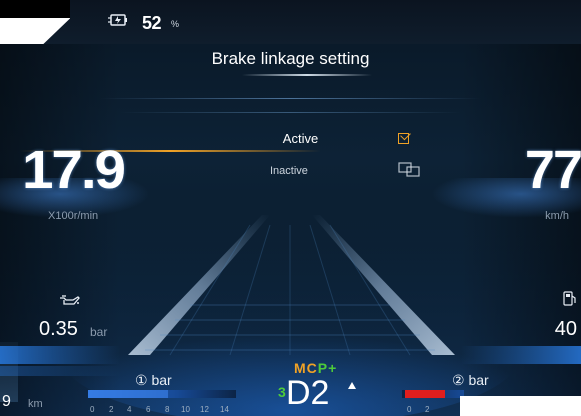 This screenshot has width=581, height=416. What do you see at coordinates (565, 329) in the screenshot?
I see `fuel-level-value: 40` at bounding box center [565, 329].